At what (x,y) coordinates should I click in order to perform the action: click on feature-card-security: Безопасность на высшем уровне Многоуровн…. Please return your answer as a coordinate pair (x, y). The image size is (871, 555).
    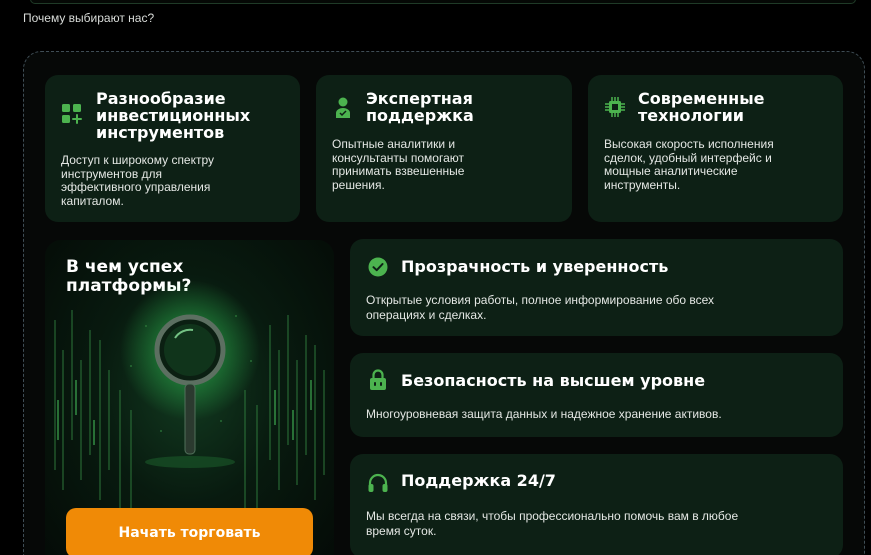
    Looking at the image, I should click on (596, 395).